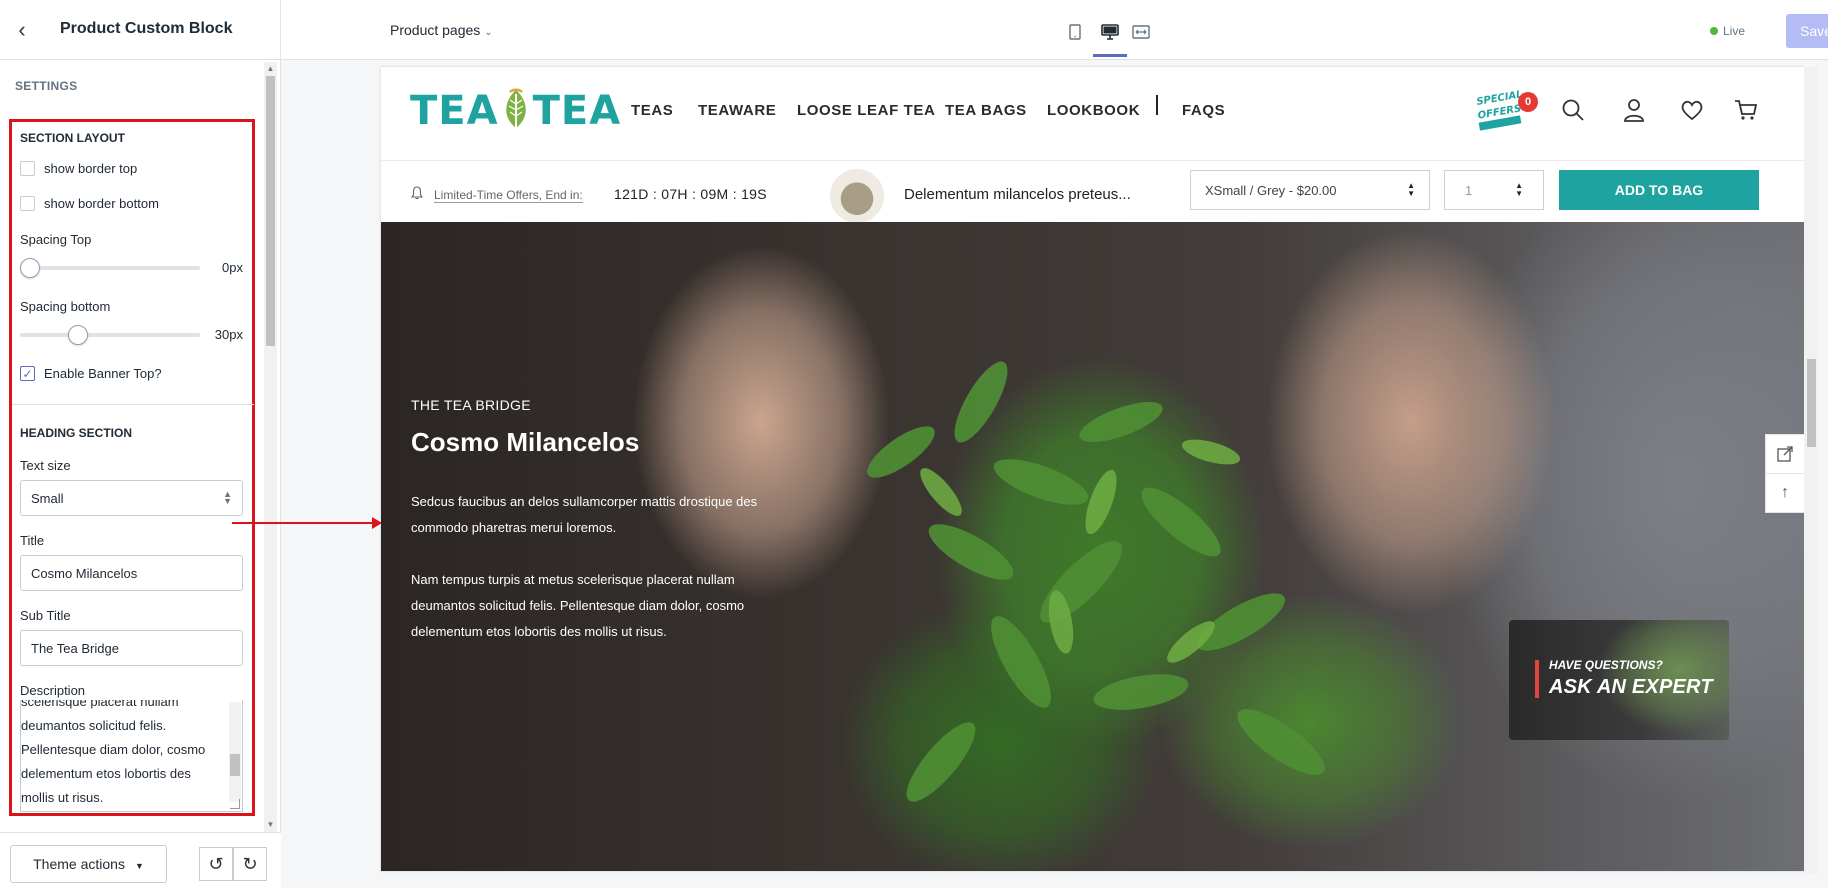  I want to click on theme-actions-button: Theme actions ▼, so click(88, 864).